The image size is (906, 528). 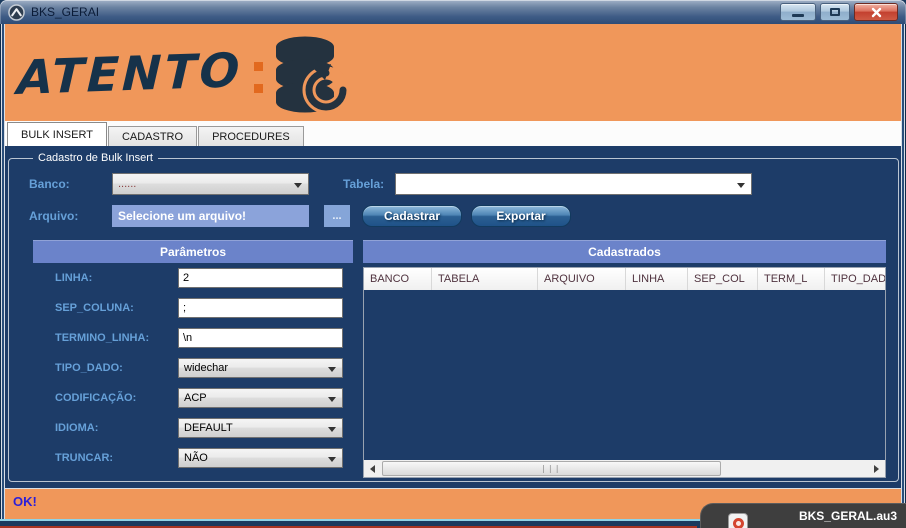 What do you see at coordinates (206, 368) in the screenshot?
I see `tipo-dado-value: widechar` at bounding box center [206, 368].